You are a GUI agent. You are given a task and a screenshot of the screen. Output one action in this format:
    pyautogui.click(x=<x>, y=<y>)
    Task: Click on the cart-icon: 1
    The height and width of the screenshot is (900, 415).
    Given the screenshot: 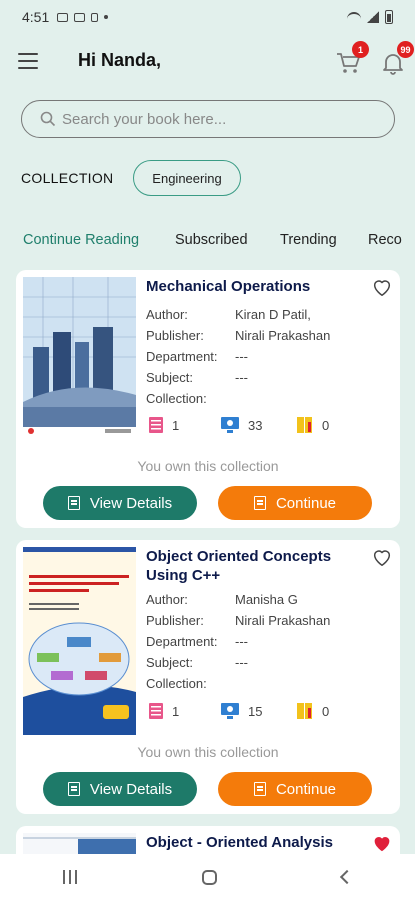 What is the action you would take?
    pyautogui.click(x=352, y=58)
    